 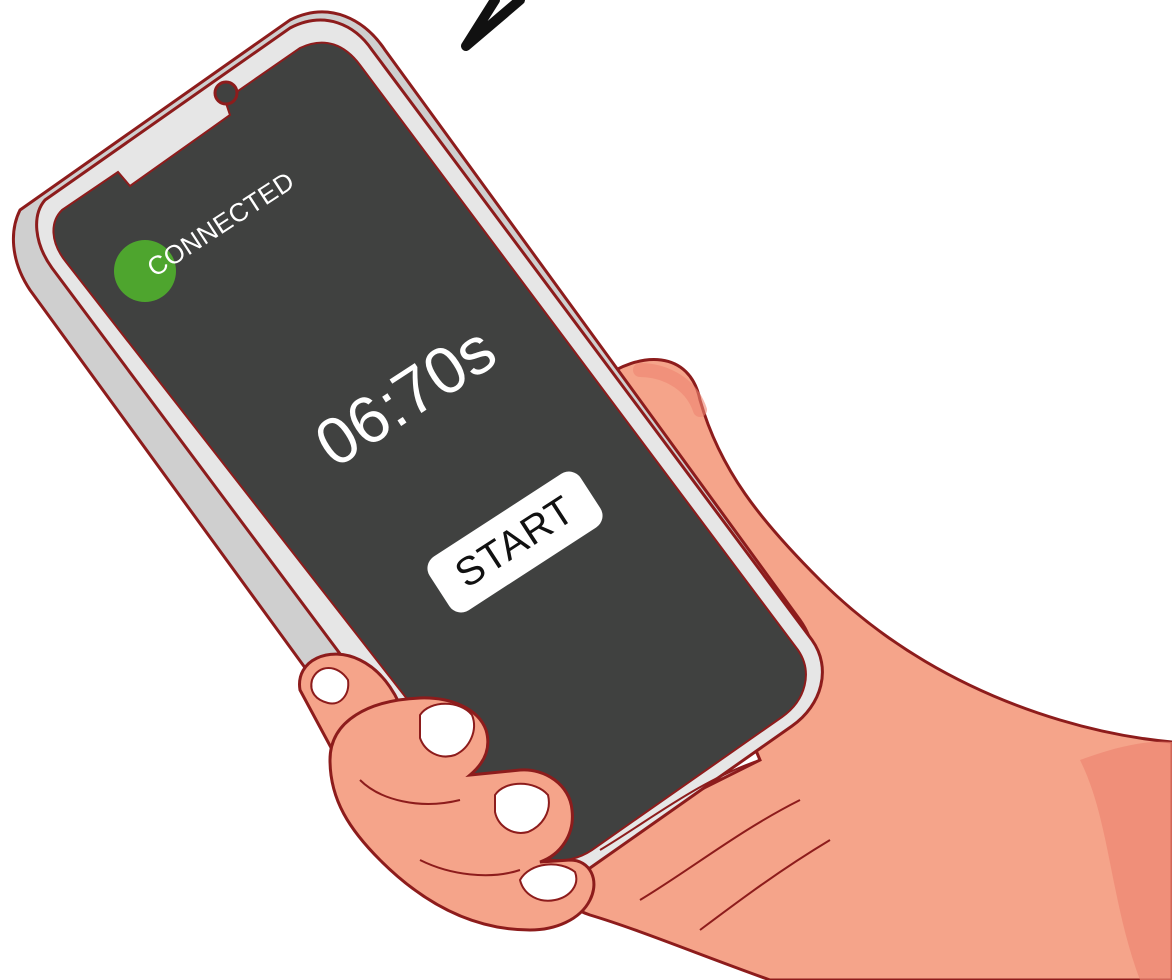 What do you see at coordinates (493, 25) in the screenshot?
I see `zigzag-mark` at bounding box center [493, 25].